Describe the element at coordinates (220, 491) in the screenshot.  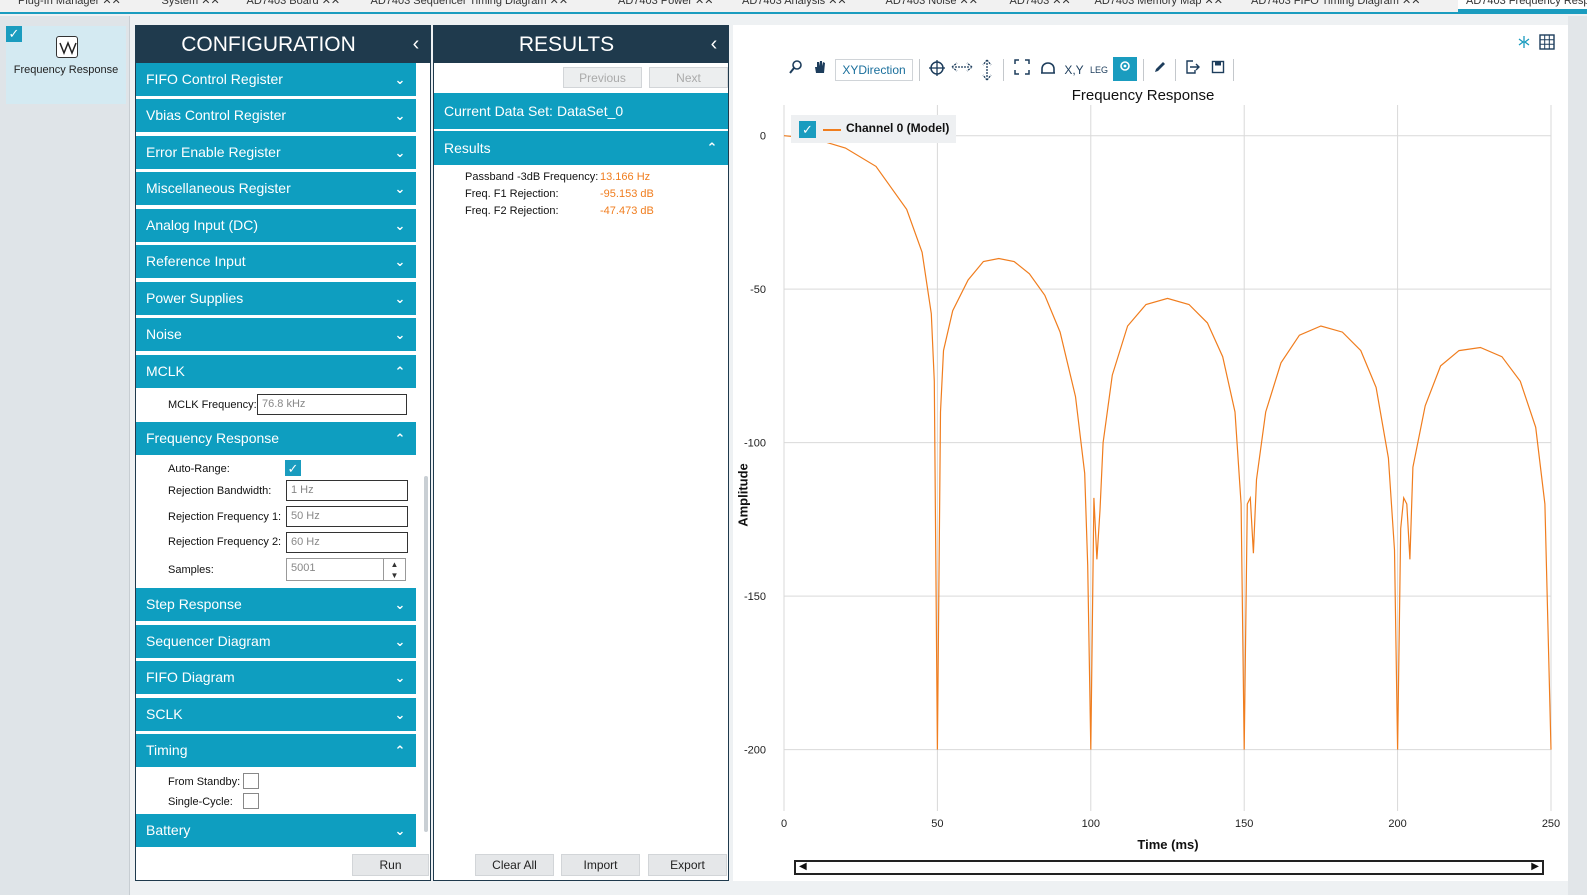
I see `rejection-bandwidth-label: Rejection Bandwidth:` at that location.